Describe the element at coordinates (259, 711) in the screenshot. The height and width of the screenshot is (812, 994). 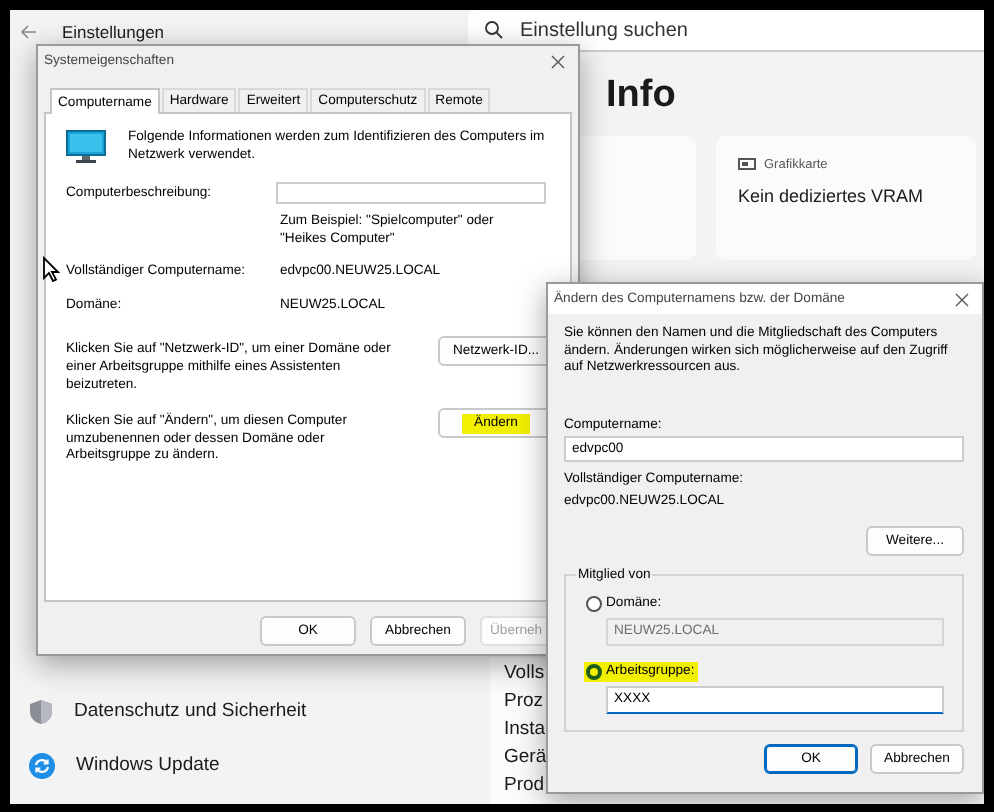
I see `nav-item: Datenschutz und Sicherheit` at that location.